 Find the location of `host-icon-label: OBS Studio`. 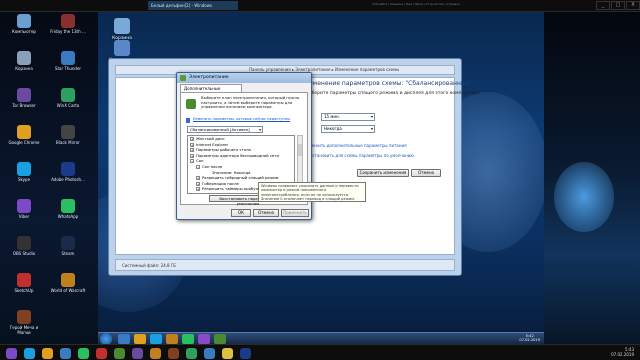

host-icon-label: OBS Studio is located at coordinates (24, 253).